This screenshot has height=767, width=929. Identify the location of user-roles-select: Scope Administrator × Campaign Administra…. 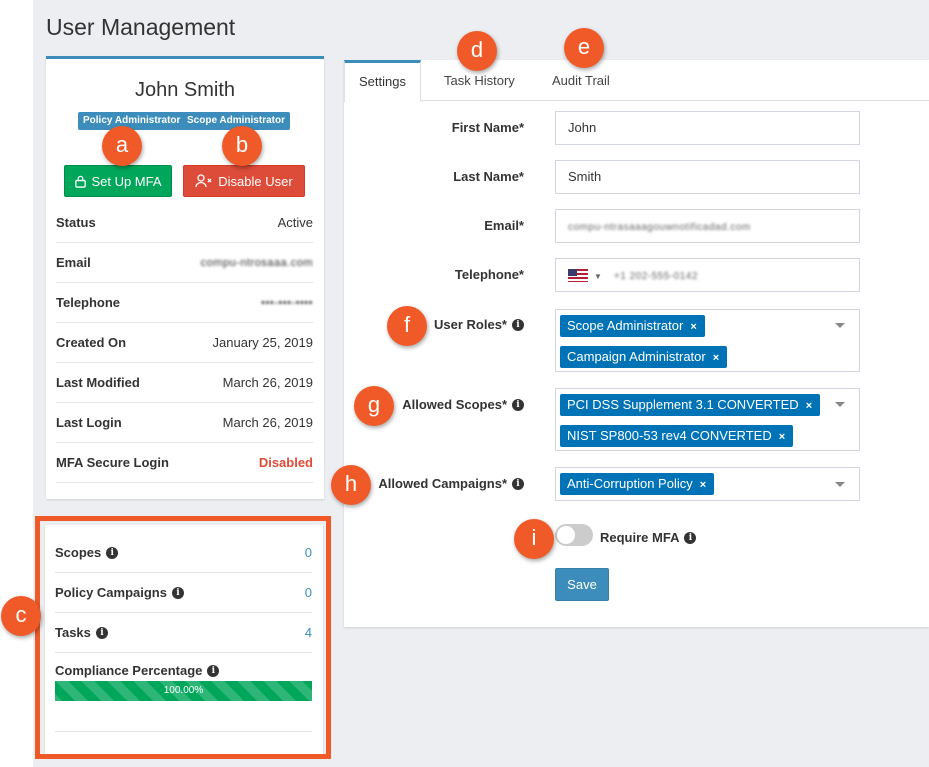
(707, 340).